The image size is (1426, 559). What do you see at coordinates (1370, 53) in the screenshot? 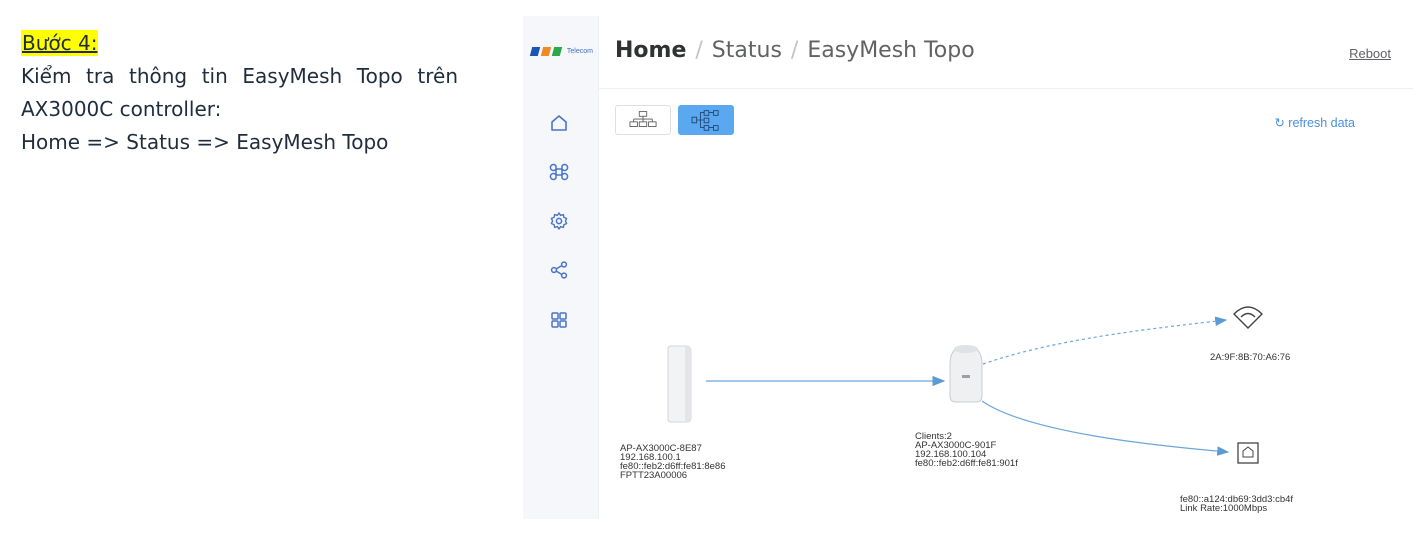
I see `reboot-link: Reboot` at bounding box center [1370, 53].